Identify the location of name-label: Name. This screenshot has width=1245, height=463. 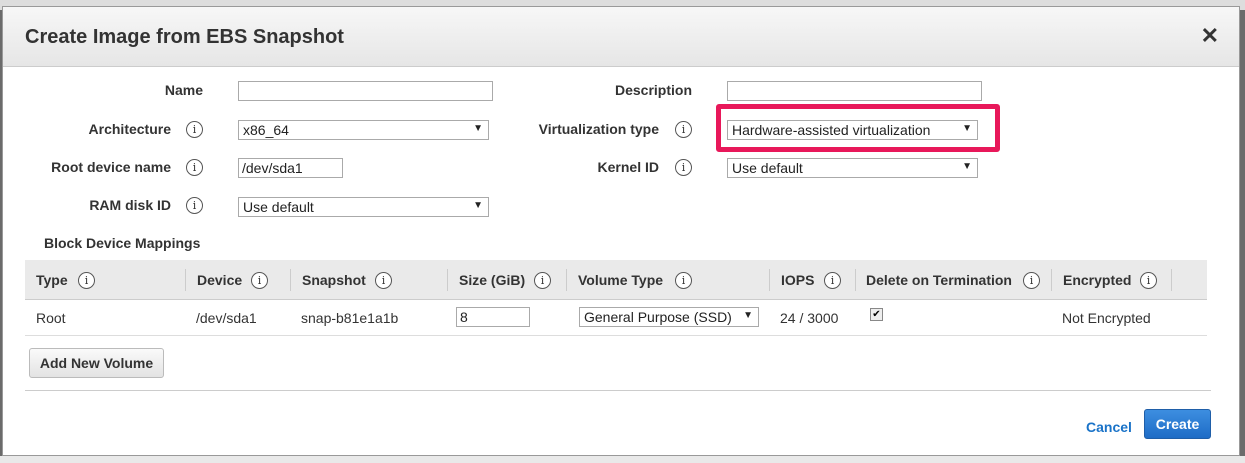
(183, 90).